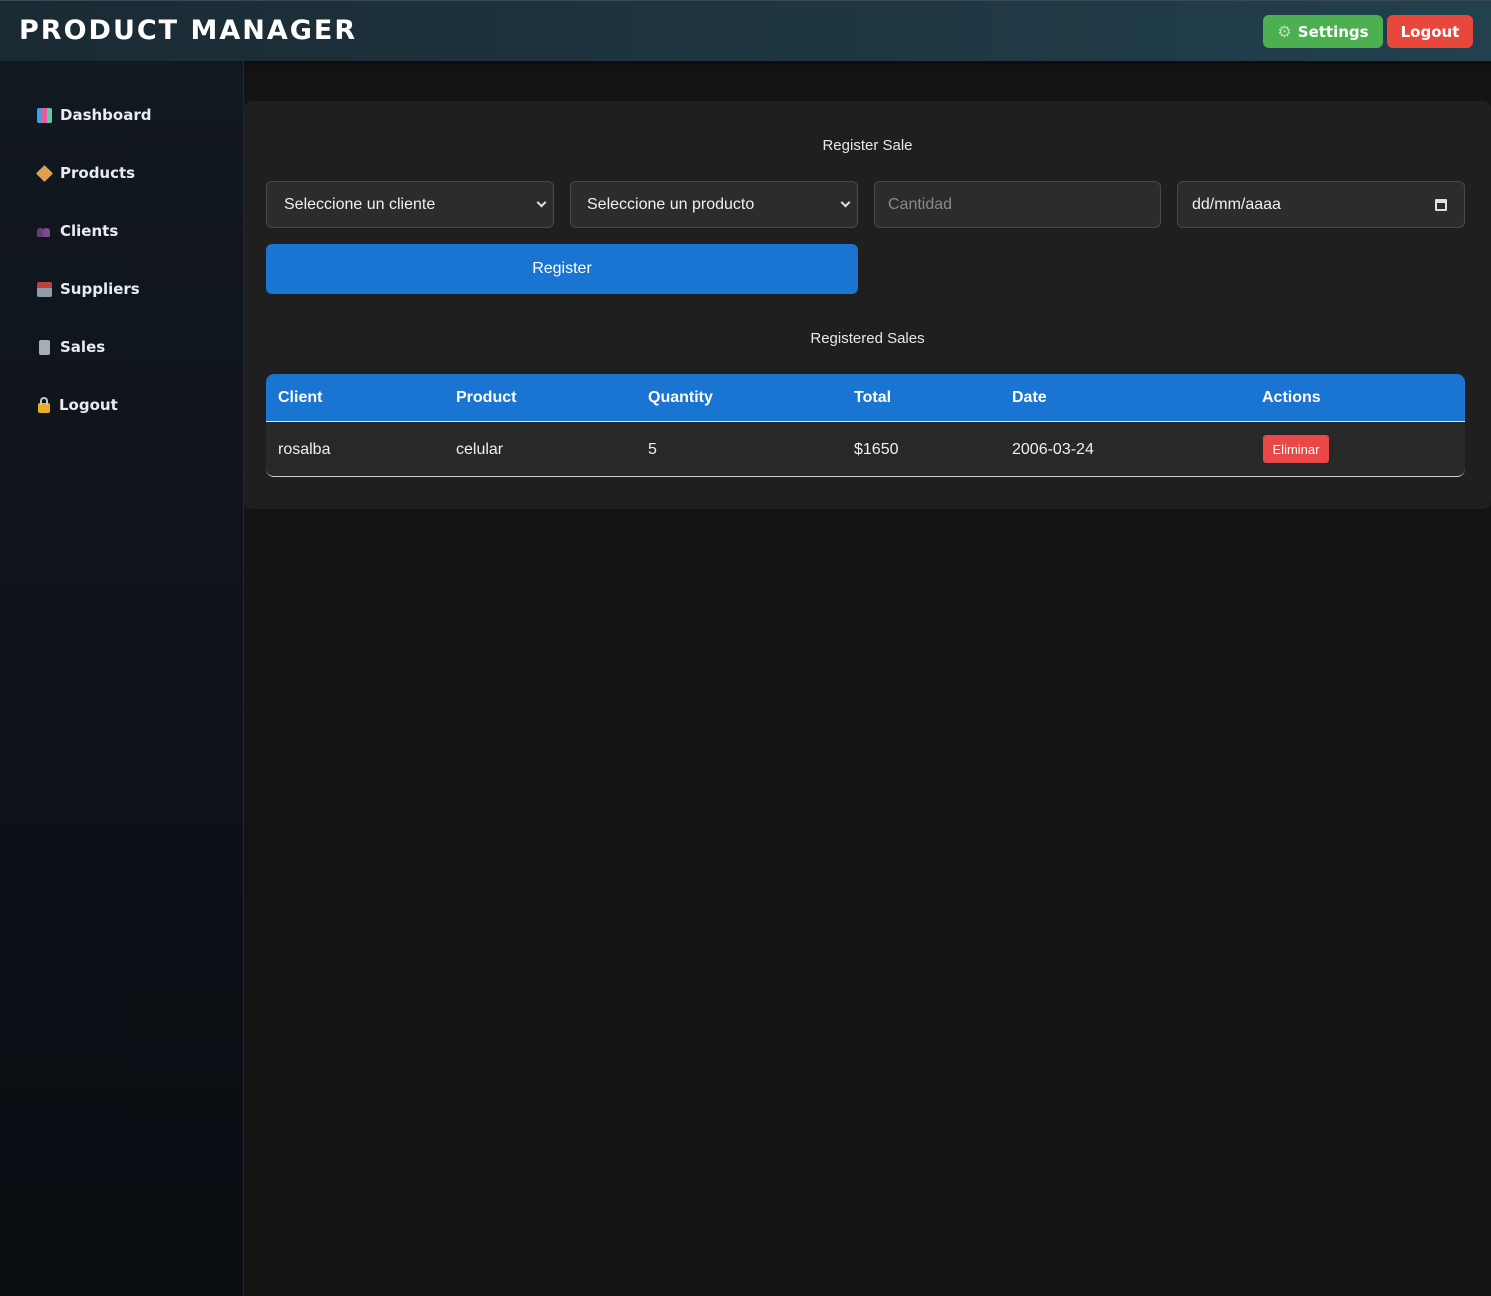 This screenshot has height=1296, width=1491. I want to click on header-logout-button: Logout, so click(1430, 31).